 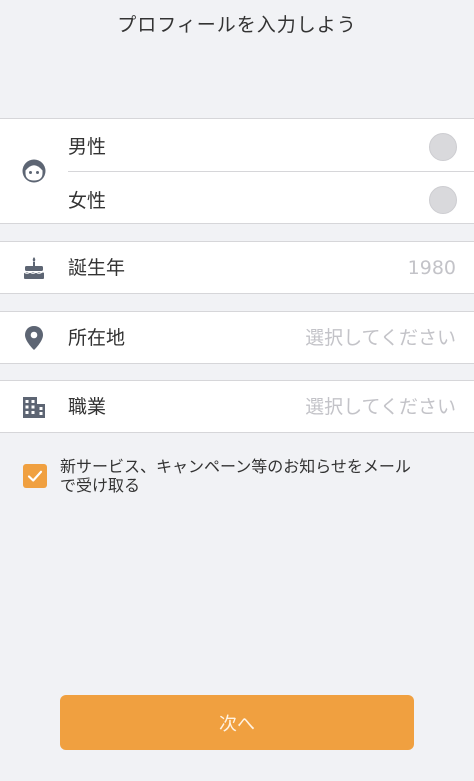 I want to click on gender-male-radio, so click(x=443, y=147).